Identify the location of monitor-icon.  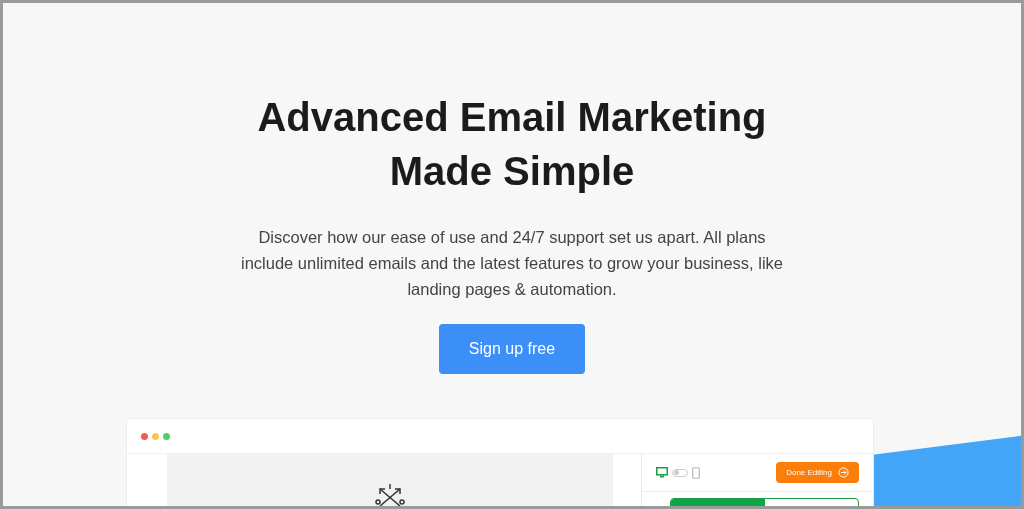
(662, 472).